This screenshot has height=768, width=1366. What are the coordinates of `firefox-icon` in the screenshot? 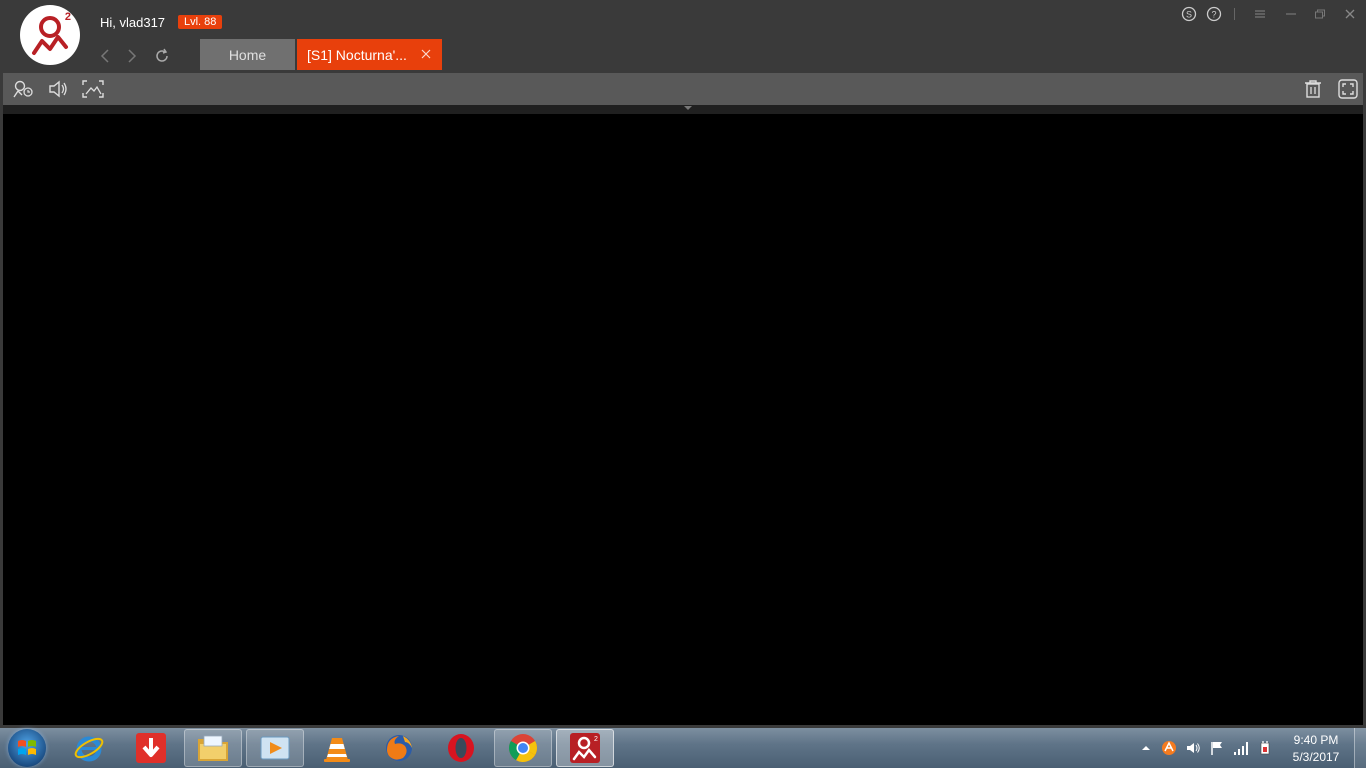 It's located at (399, 748).